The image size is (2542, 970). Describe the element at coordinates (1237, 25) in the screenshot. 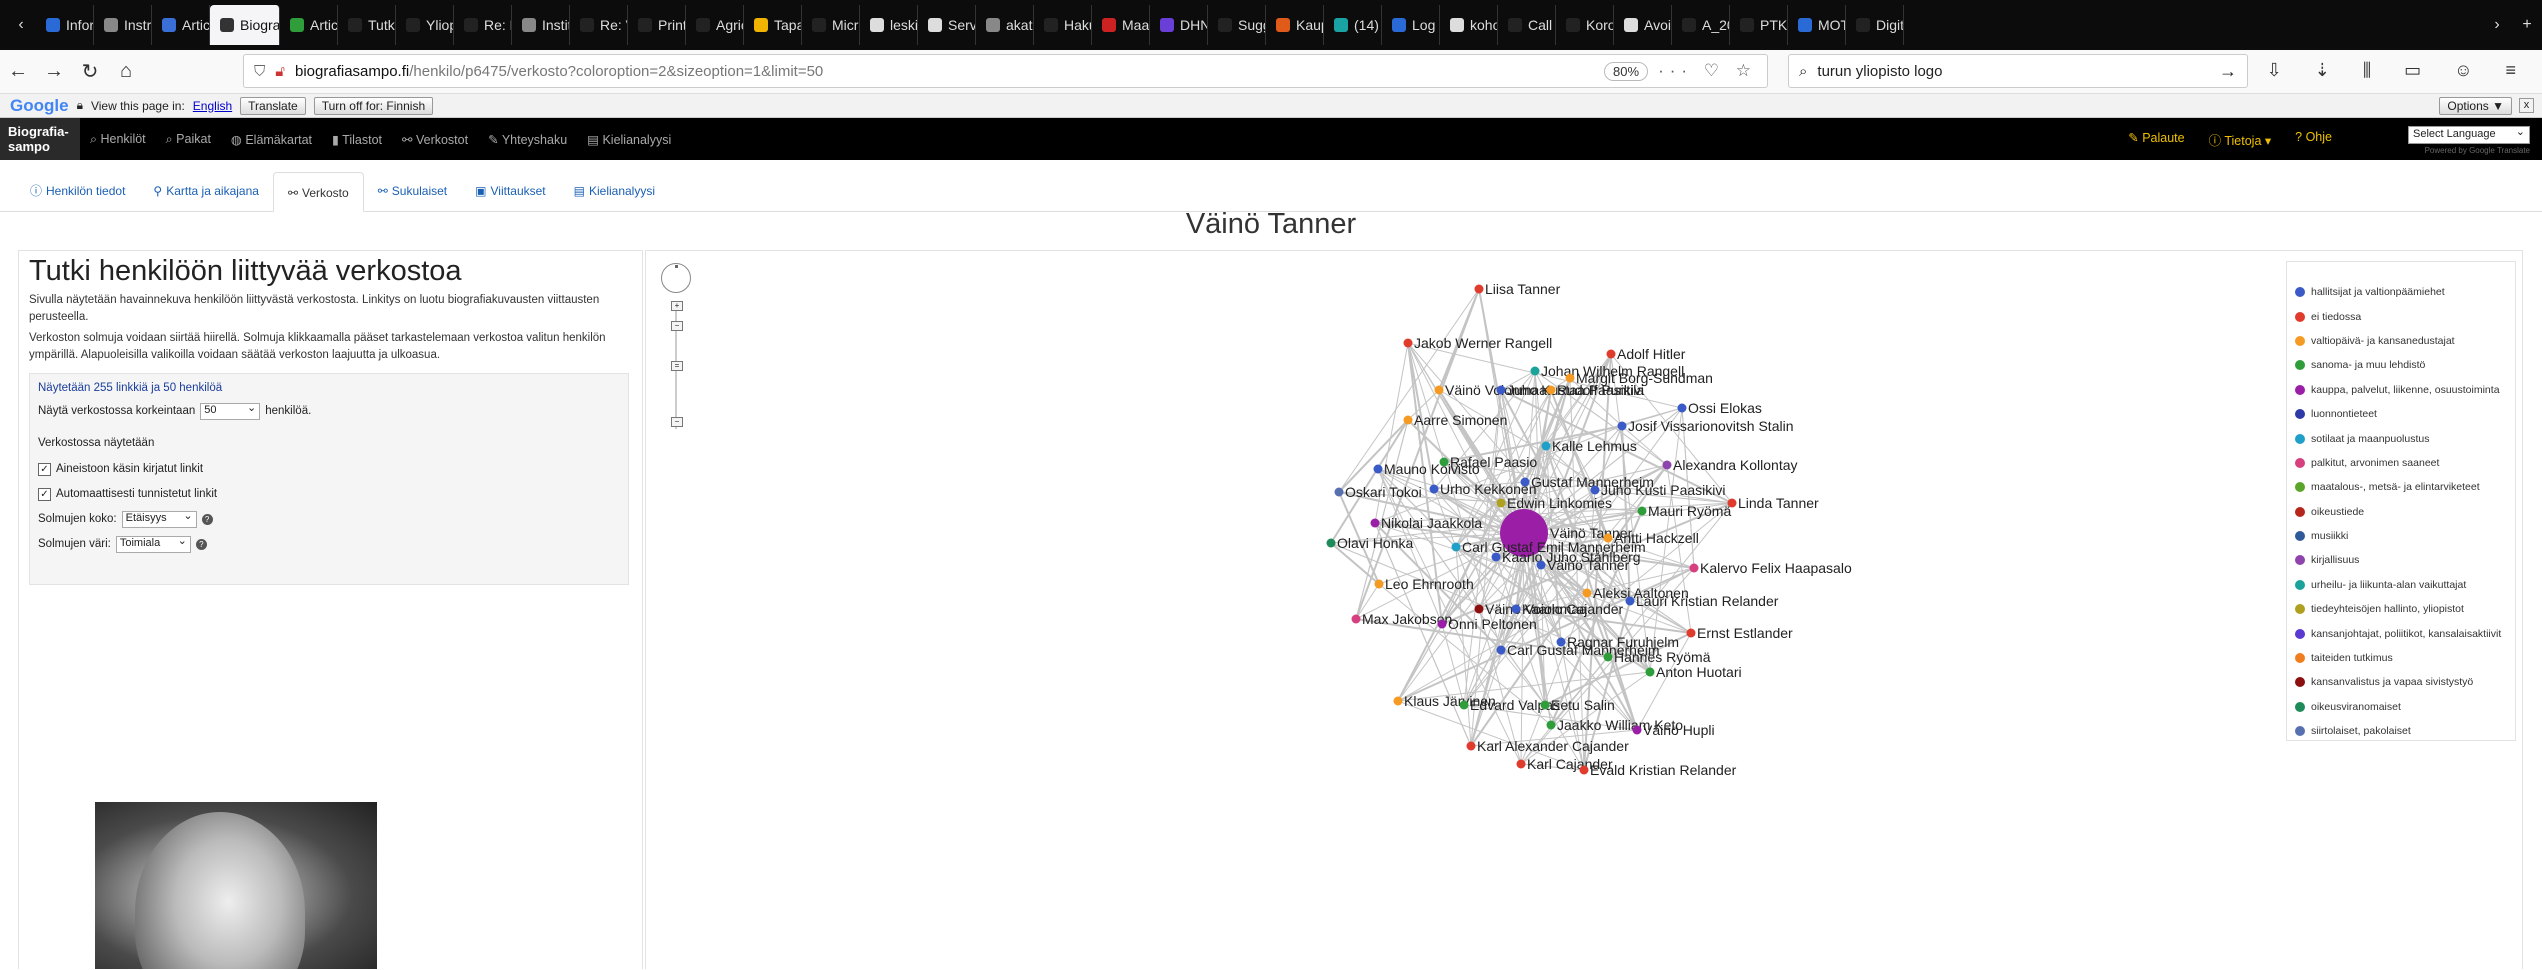

I see `browser-tab: Sugge` at that location.